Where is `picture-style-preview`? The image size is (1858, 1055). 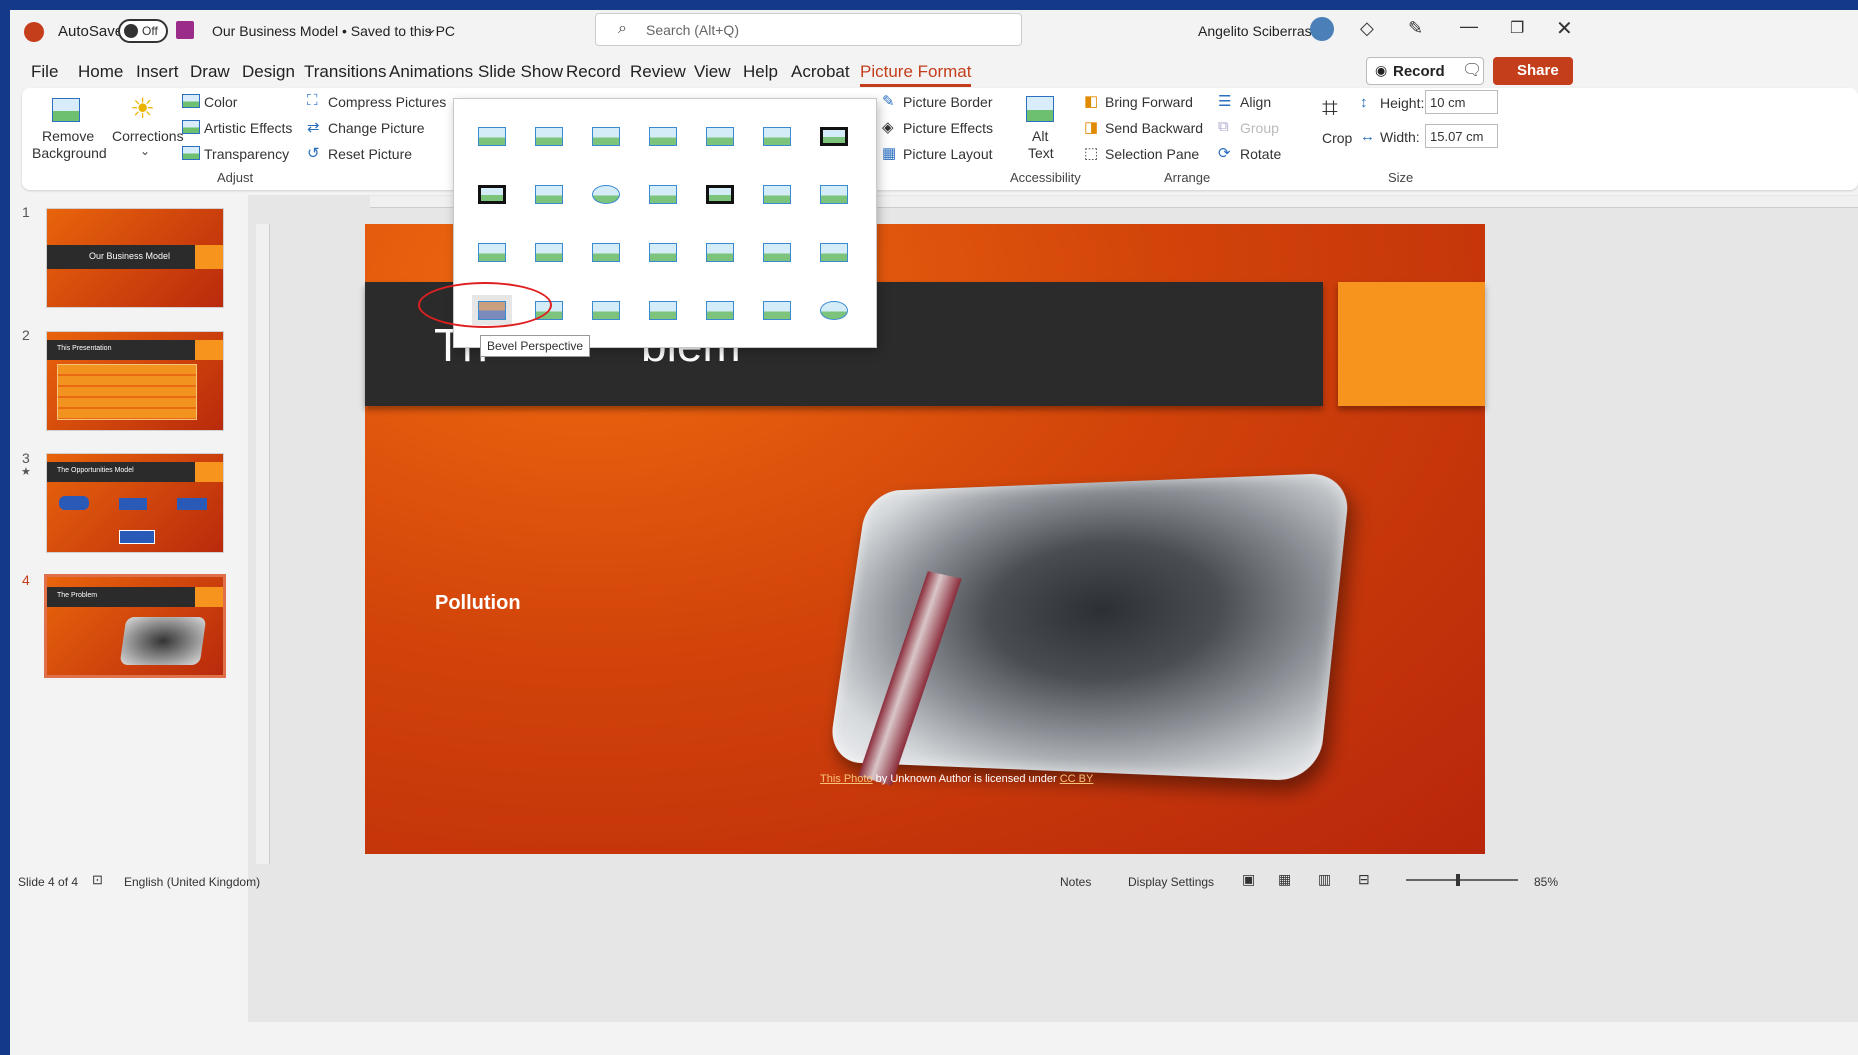 picture-style-preview is located at coordinates (549, 194).